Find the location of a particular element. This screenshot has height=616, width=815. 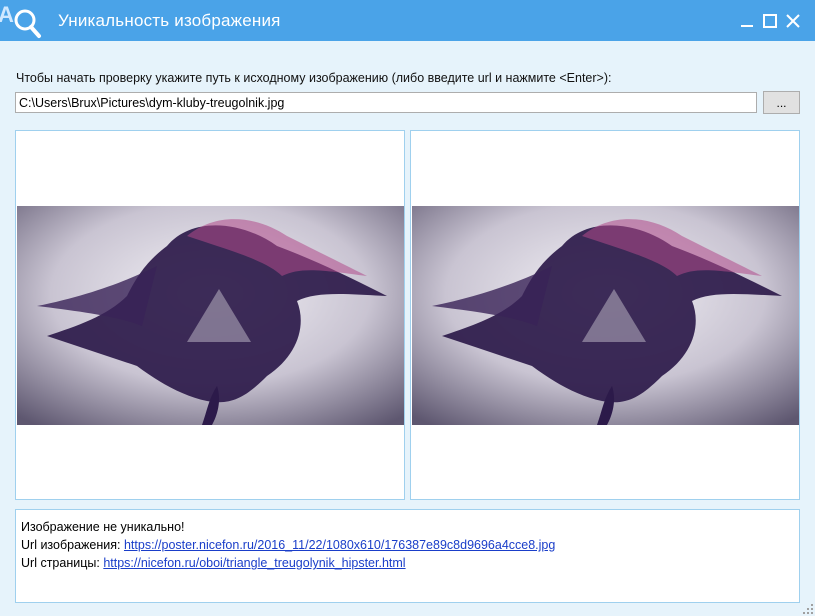

image-url-label: Url изображения: is located at coordinates (71, 545).